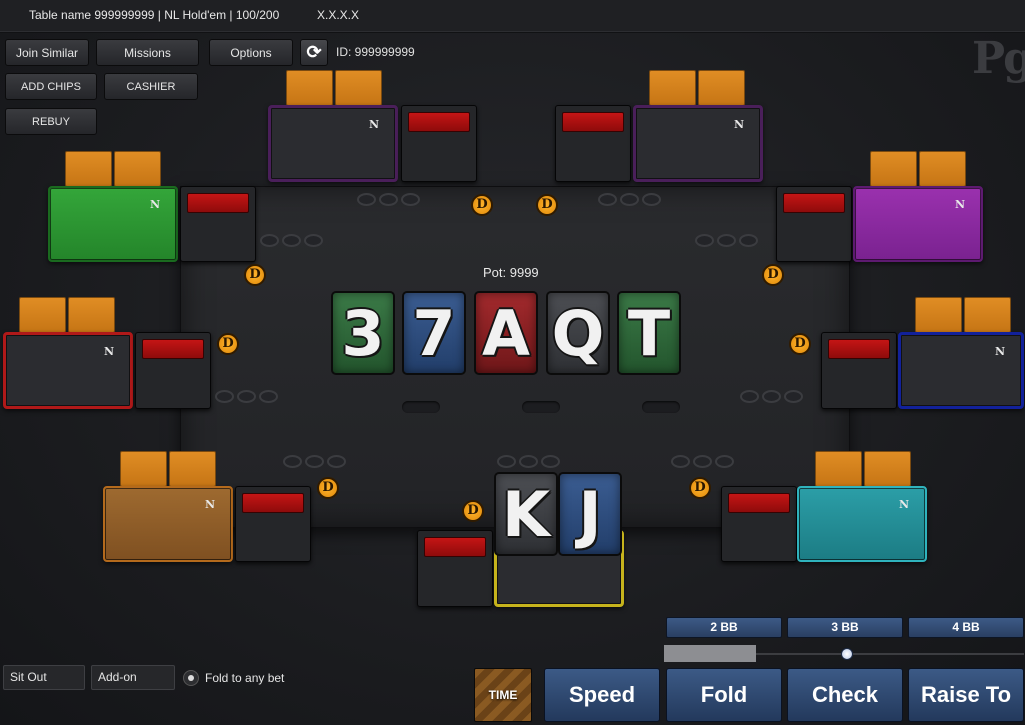  I want to click on hero-card: K, so click(526, 514).